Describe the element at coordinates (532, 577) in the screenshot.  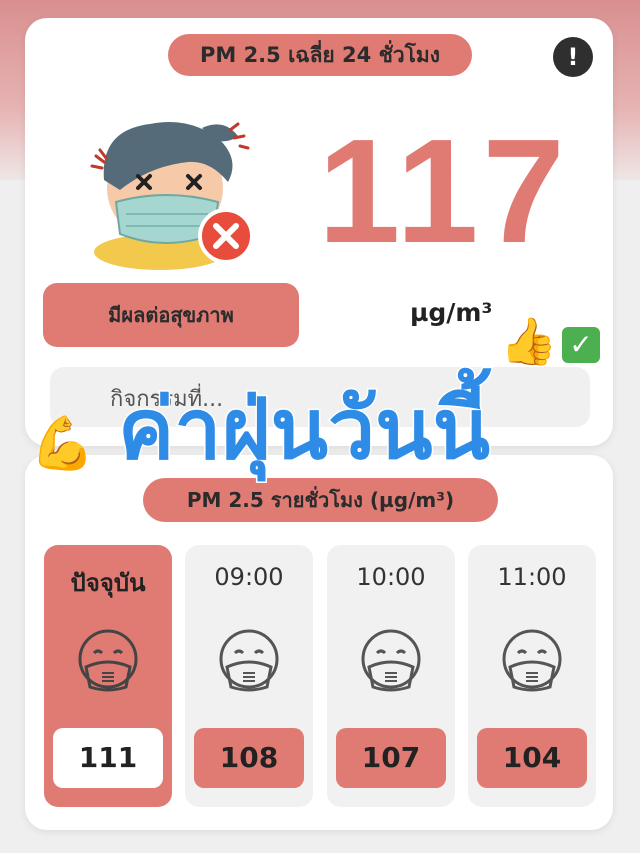
I see `tile-time-label: 11:00` at that location.